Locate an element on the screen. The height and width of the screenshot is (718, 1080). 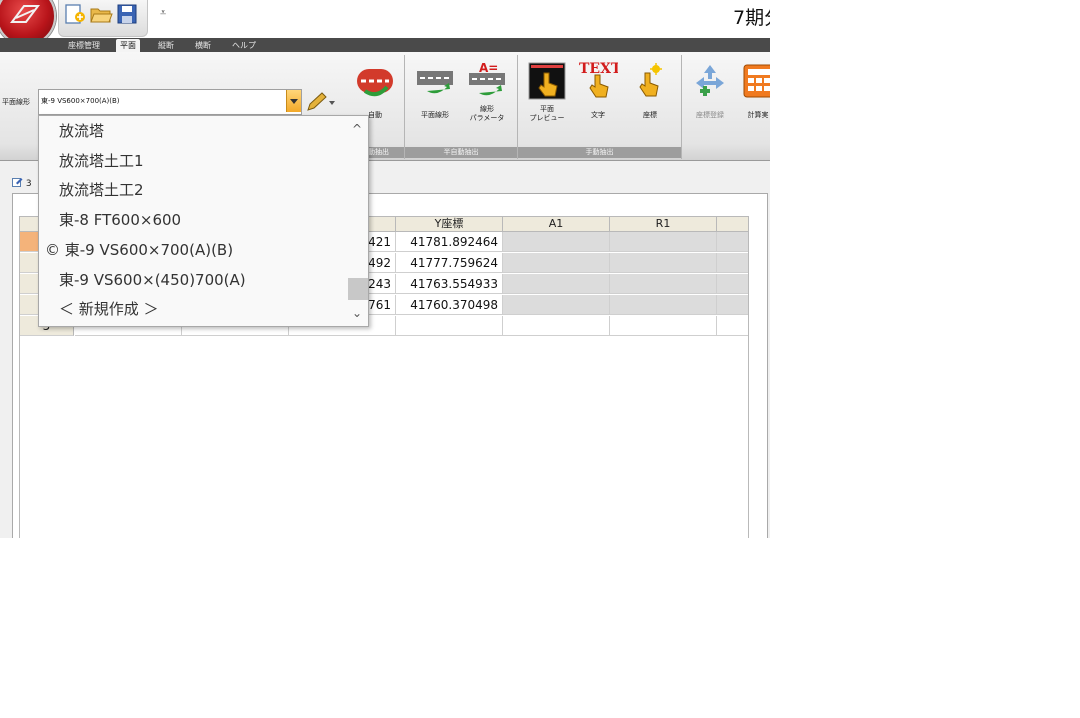
tab-help: ヘルプ is located at coordinates (244, 45).